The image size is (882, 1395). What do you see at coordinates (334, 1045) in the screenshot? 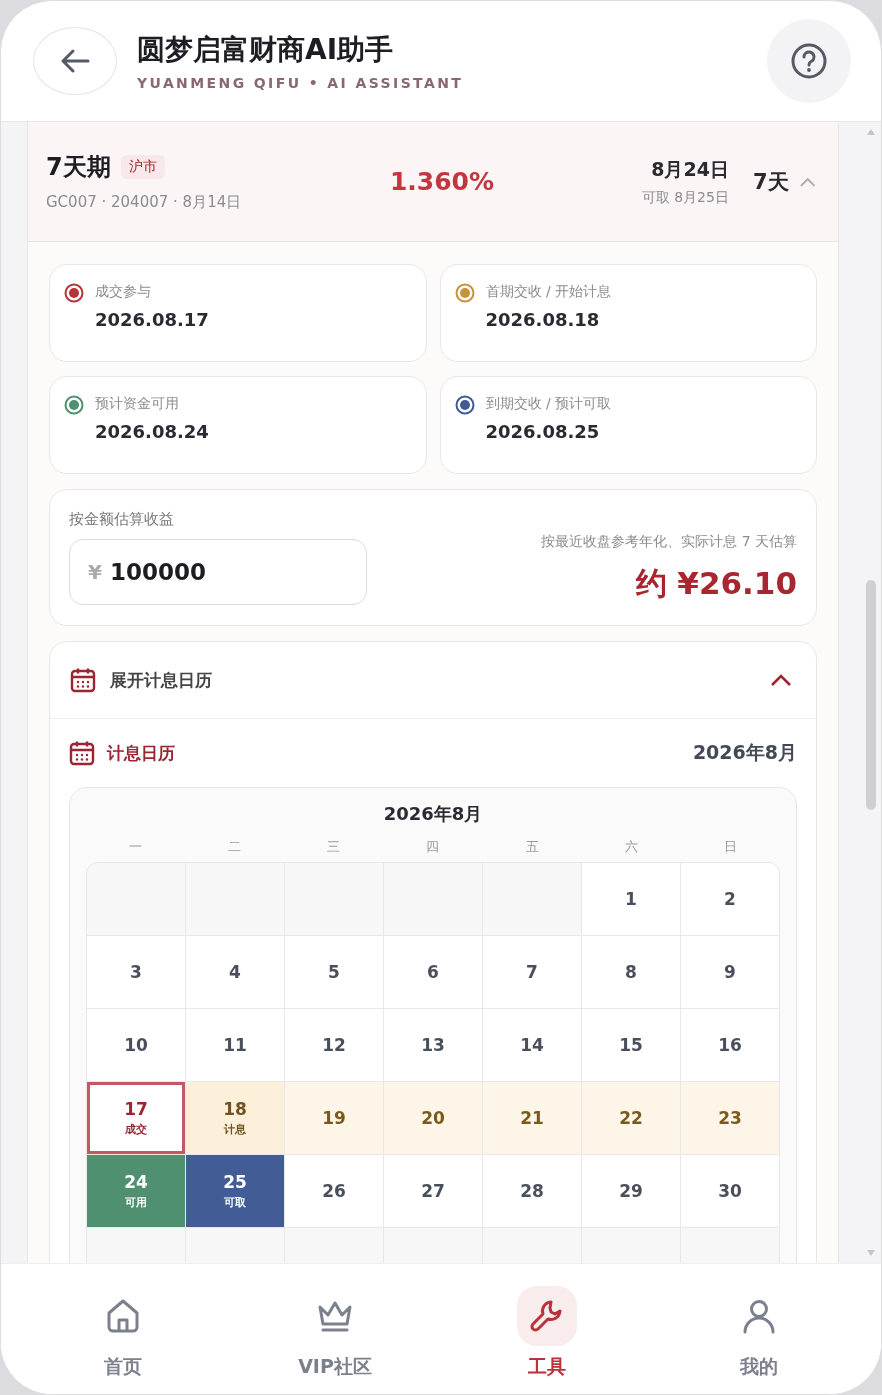
I see `day-cell: 12` at bounding box center [334, 1045].